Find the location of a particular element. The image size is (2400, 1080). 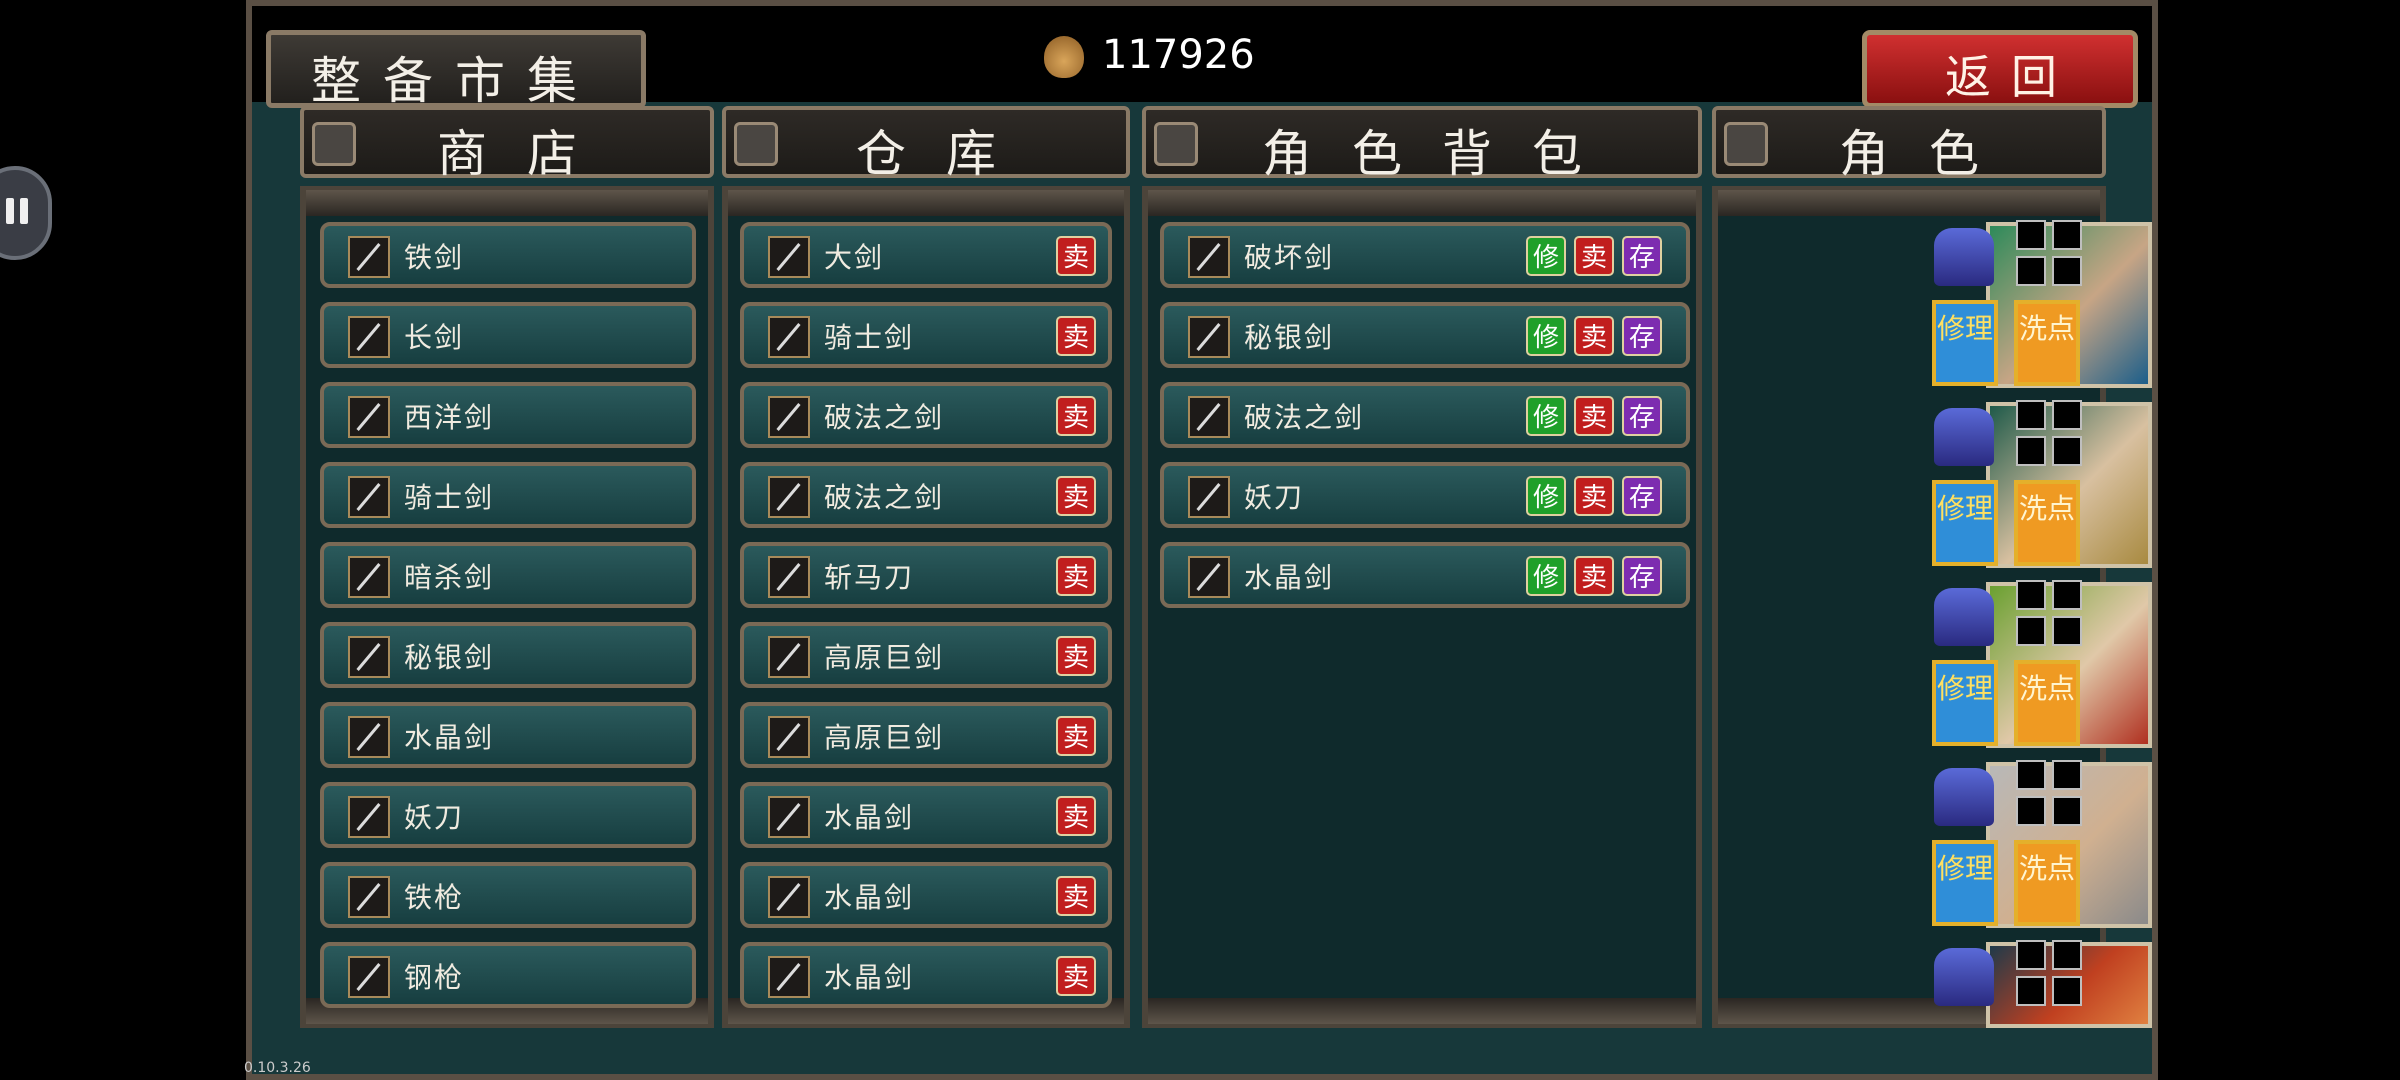

shop-item: 秘银剑 is located at coordinates (508, 655).